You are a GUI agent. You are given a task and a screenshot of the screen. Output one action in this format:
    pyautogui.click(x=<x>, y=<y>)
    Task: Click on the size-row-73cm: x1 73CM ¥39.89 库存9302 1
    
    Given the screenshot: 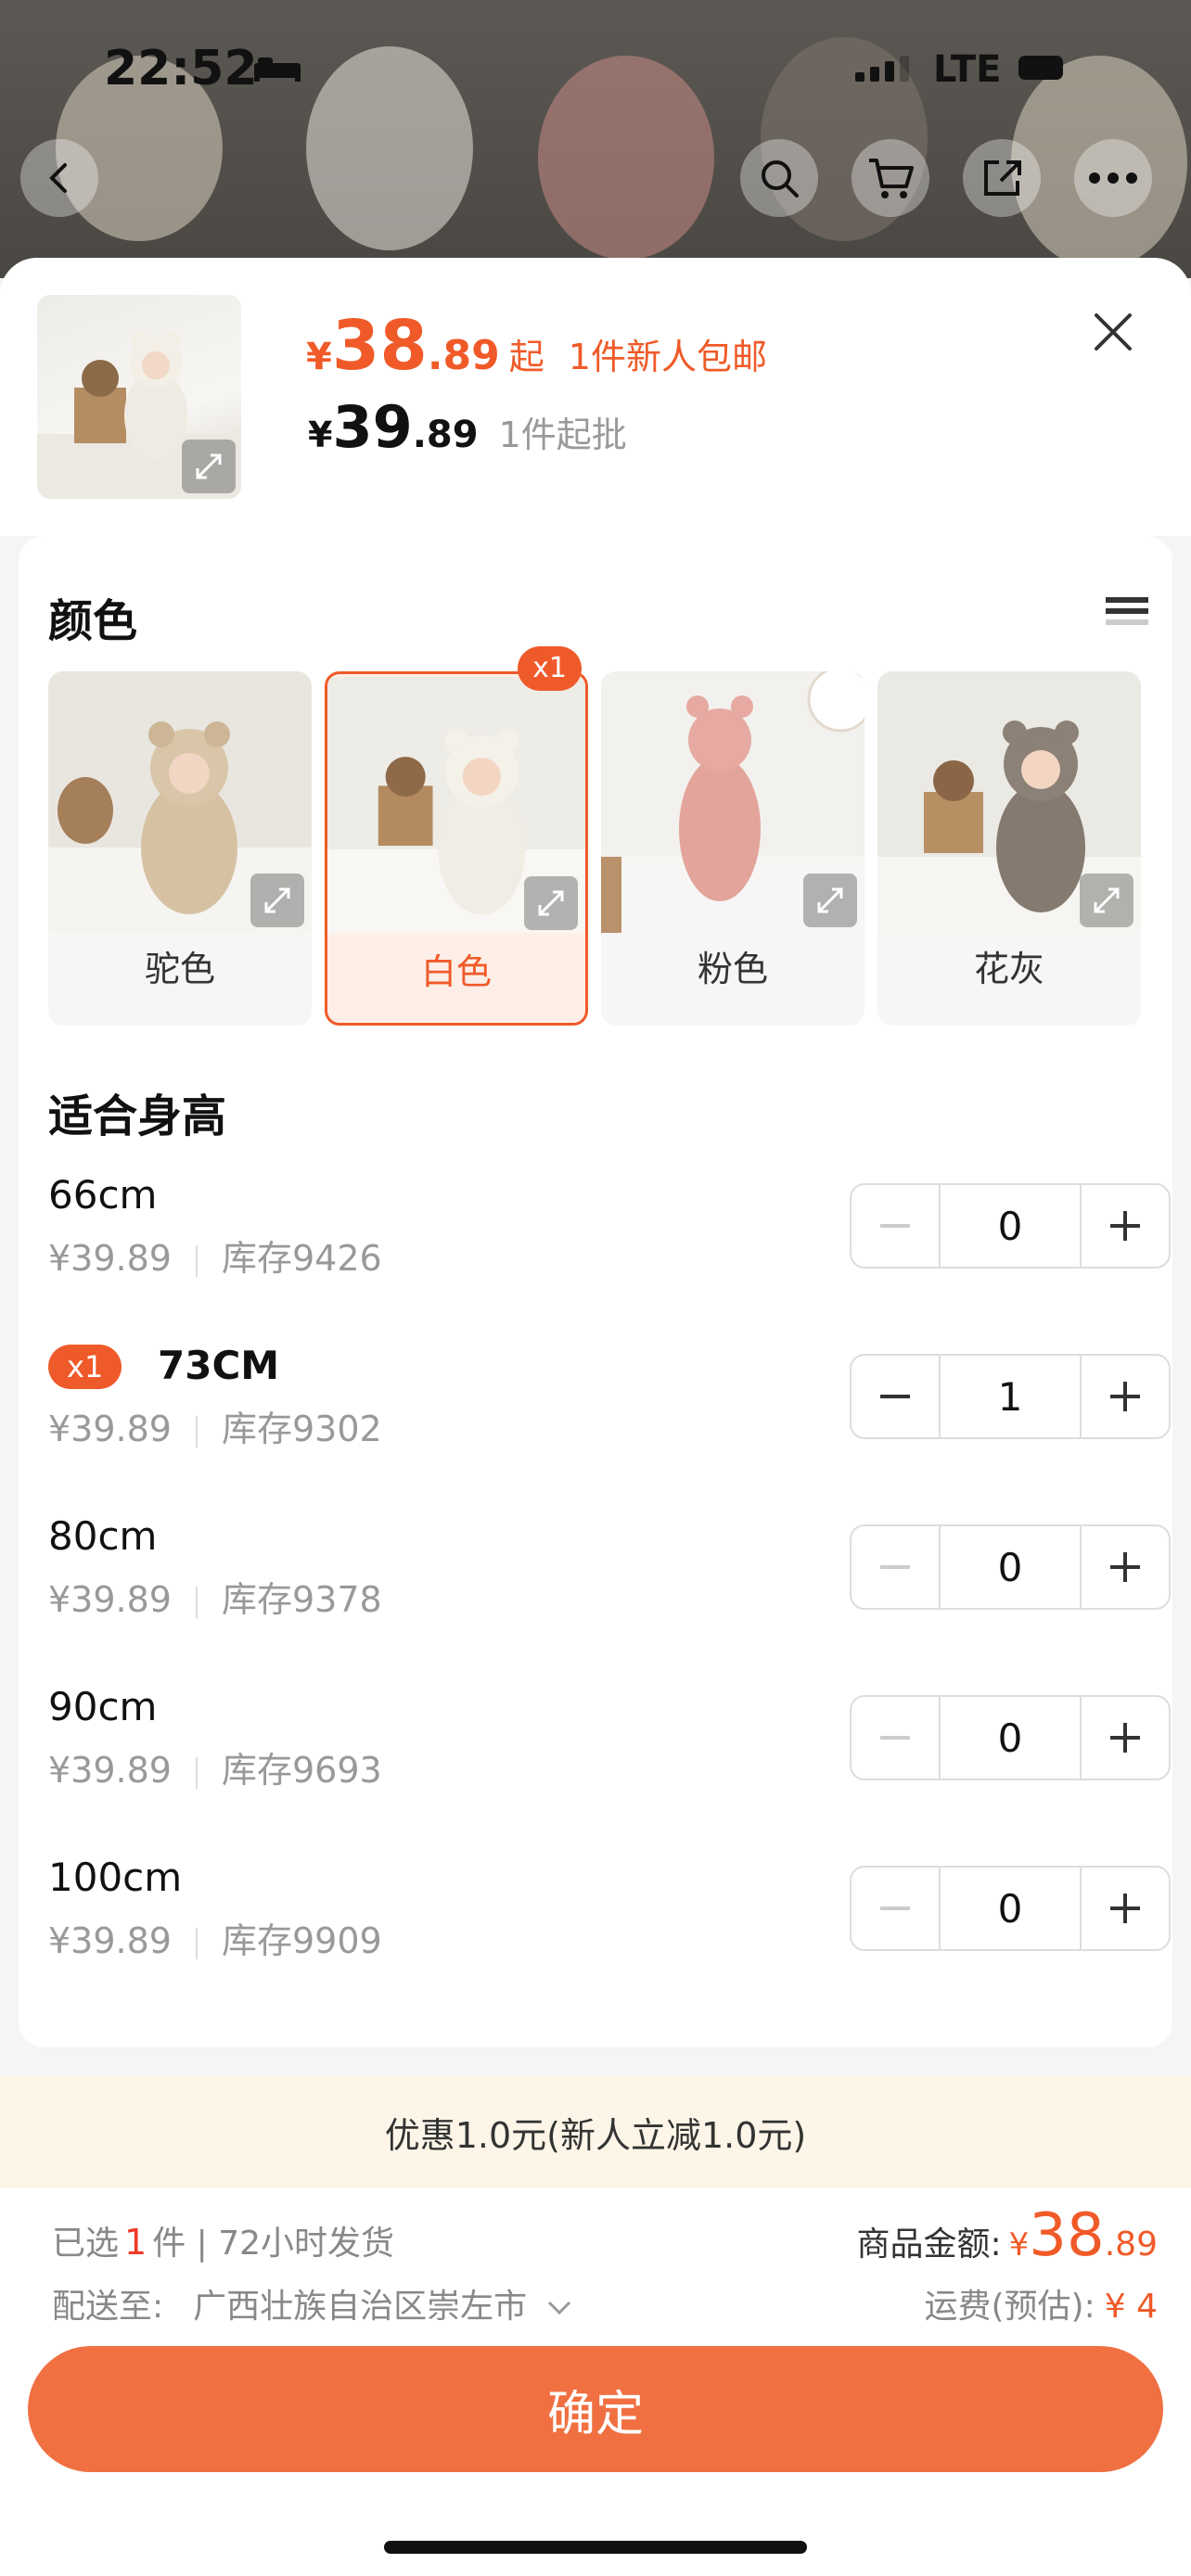 What is the action you would take?
    pyautogui.click(x=610, y=1408)
    